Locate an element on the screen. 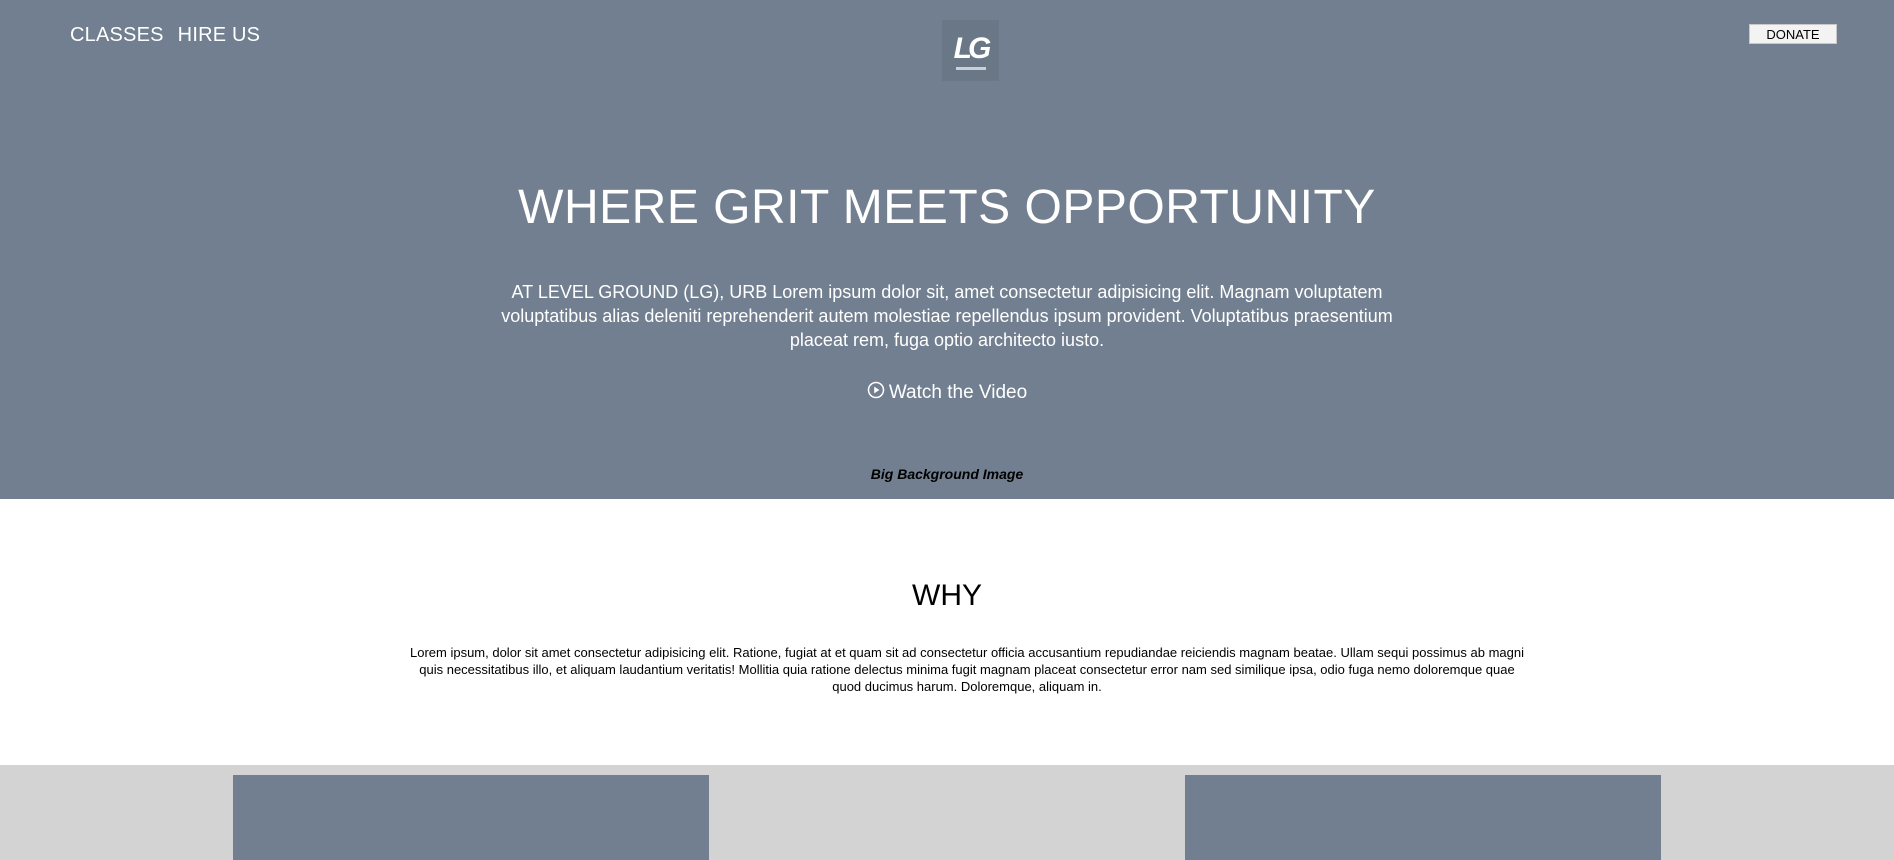  watch-video-label: Watch the Video is located at coordinates (958, 392).